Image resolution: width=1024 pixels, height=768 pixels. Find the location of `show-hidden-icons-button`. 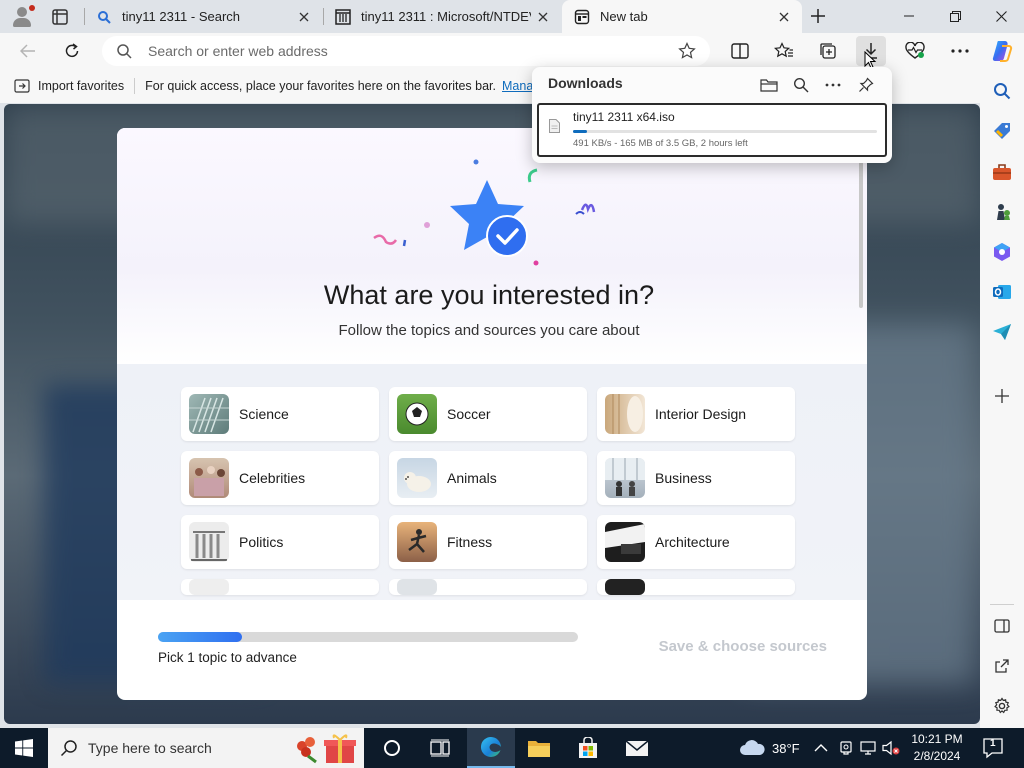

show-hidden-icons-button is located at coordinates (821, 748).